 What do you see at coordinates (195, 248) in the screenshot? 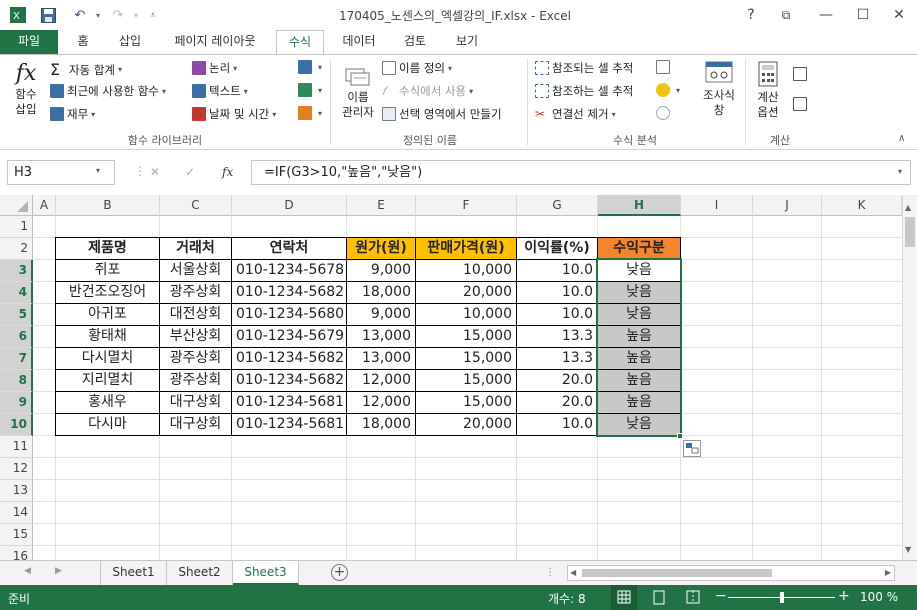
I see `header-cell-vendor: 거래처` at bounding box center [195, 248].